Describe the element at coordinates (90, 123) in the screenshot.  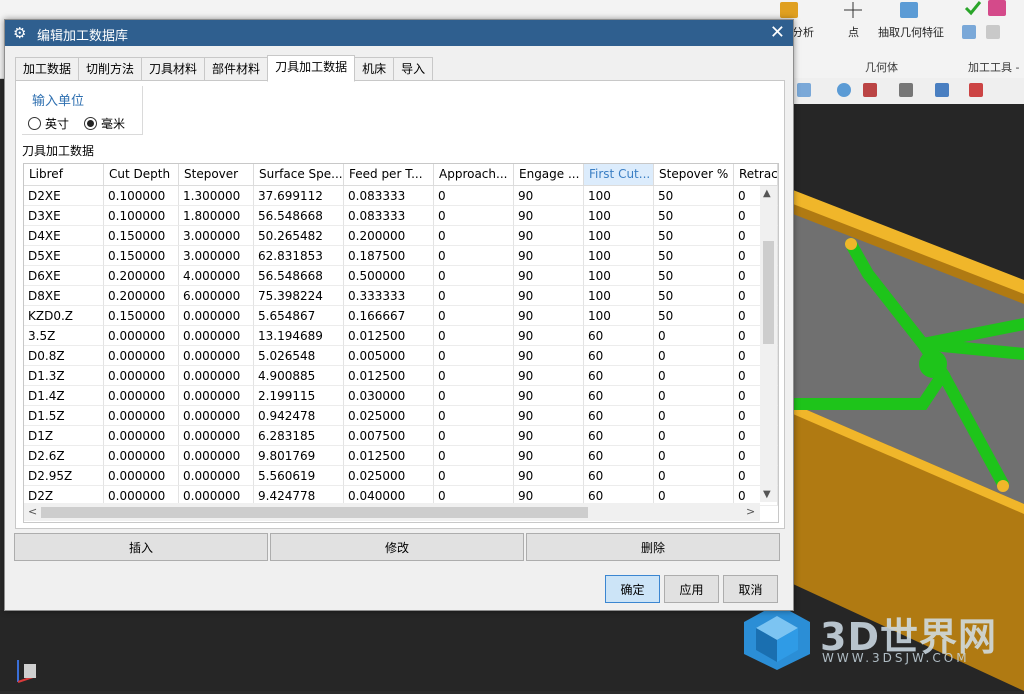
I see `radio-millimeter-indicator` at that location.